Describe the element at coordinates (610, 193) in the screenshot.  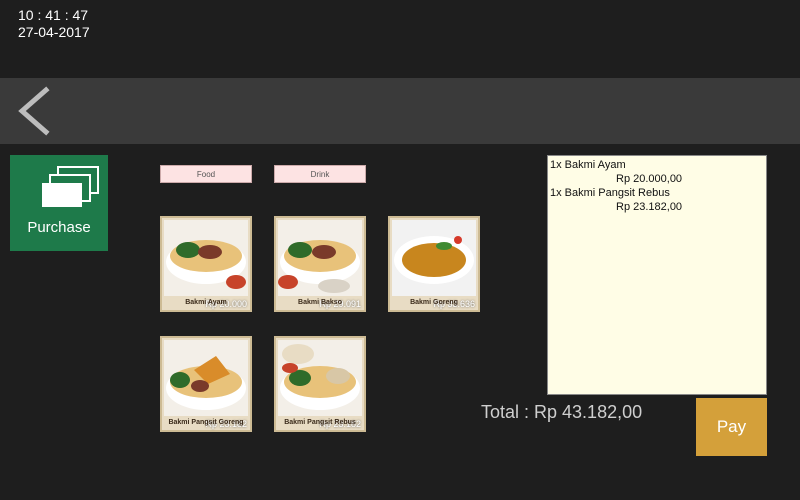
I see `receipt-item-line: 1x Bakmi Pangsit Rebus` at that location.